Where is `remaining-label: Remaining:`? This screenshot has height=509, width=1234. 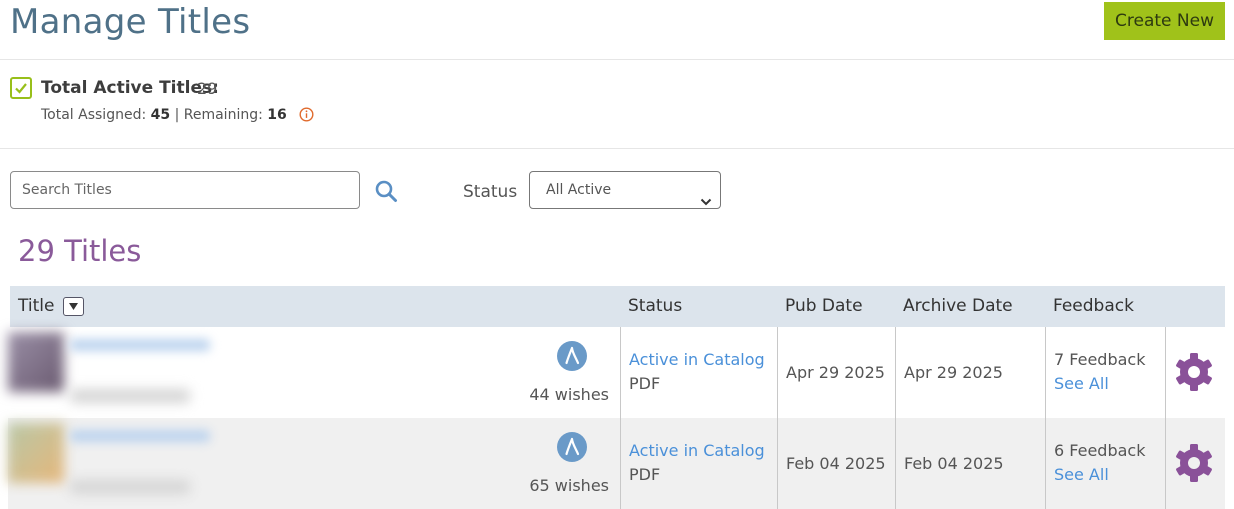
remaining-label: Remaining: is located at coordinates (223, 115).